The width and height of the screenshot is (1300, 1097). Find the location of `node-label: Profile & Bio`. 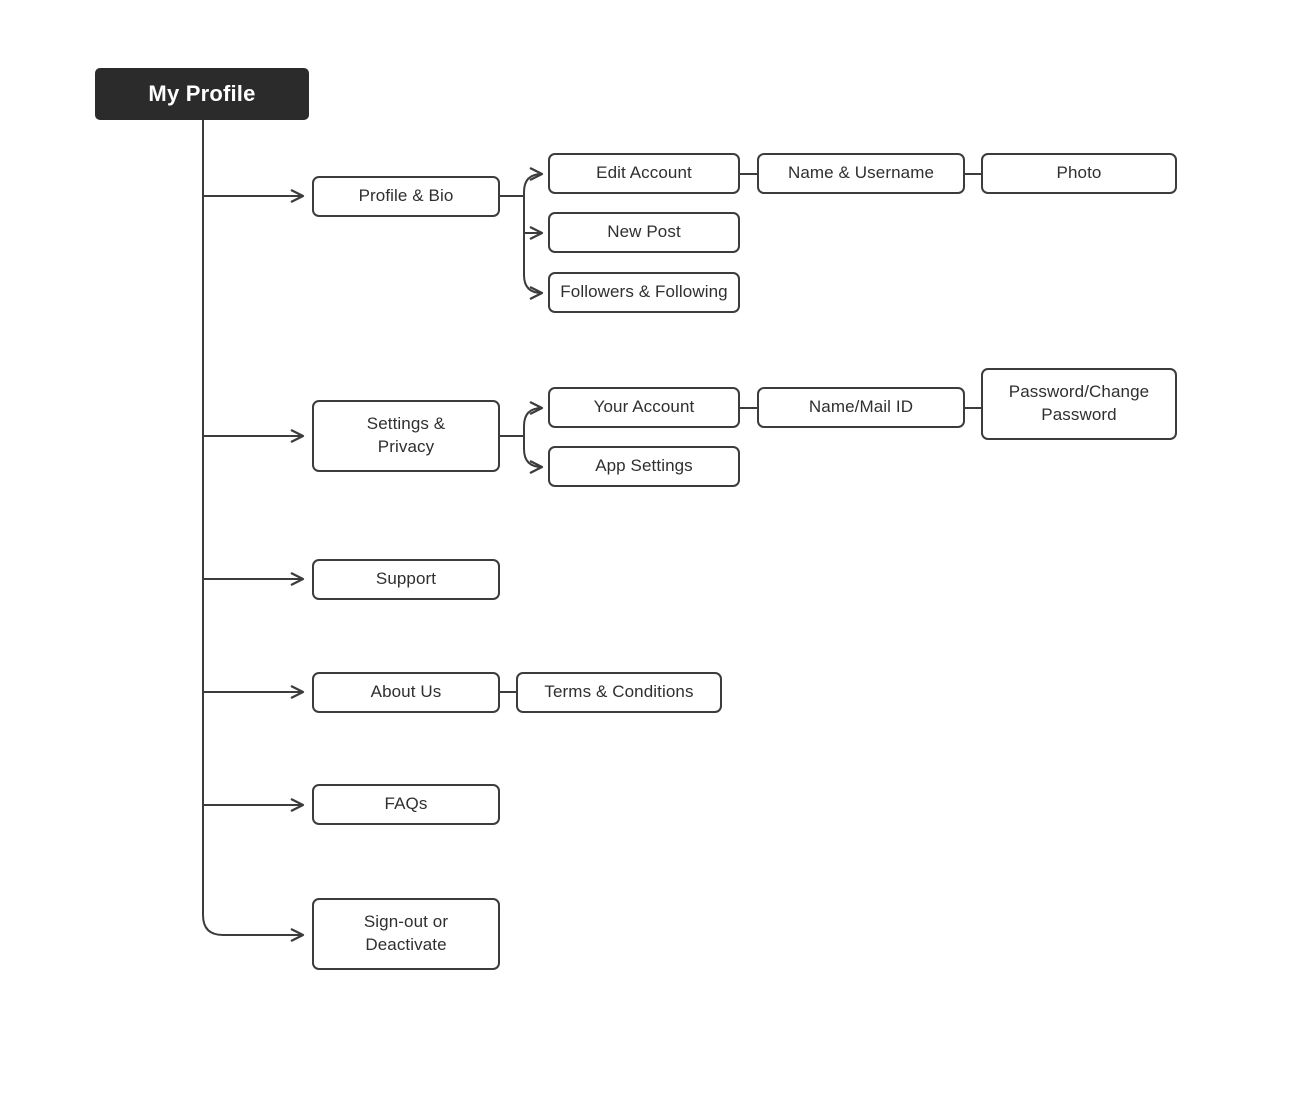

node-label: Profile & Bio is located at coordinates (406, 196).